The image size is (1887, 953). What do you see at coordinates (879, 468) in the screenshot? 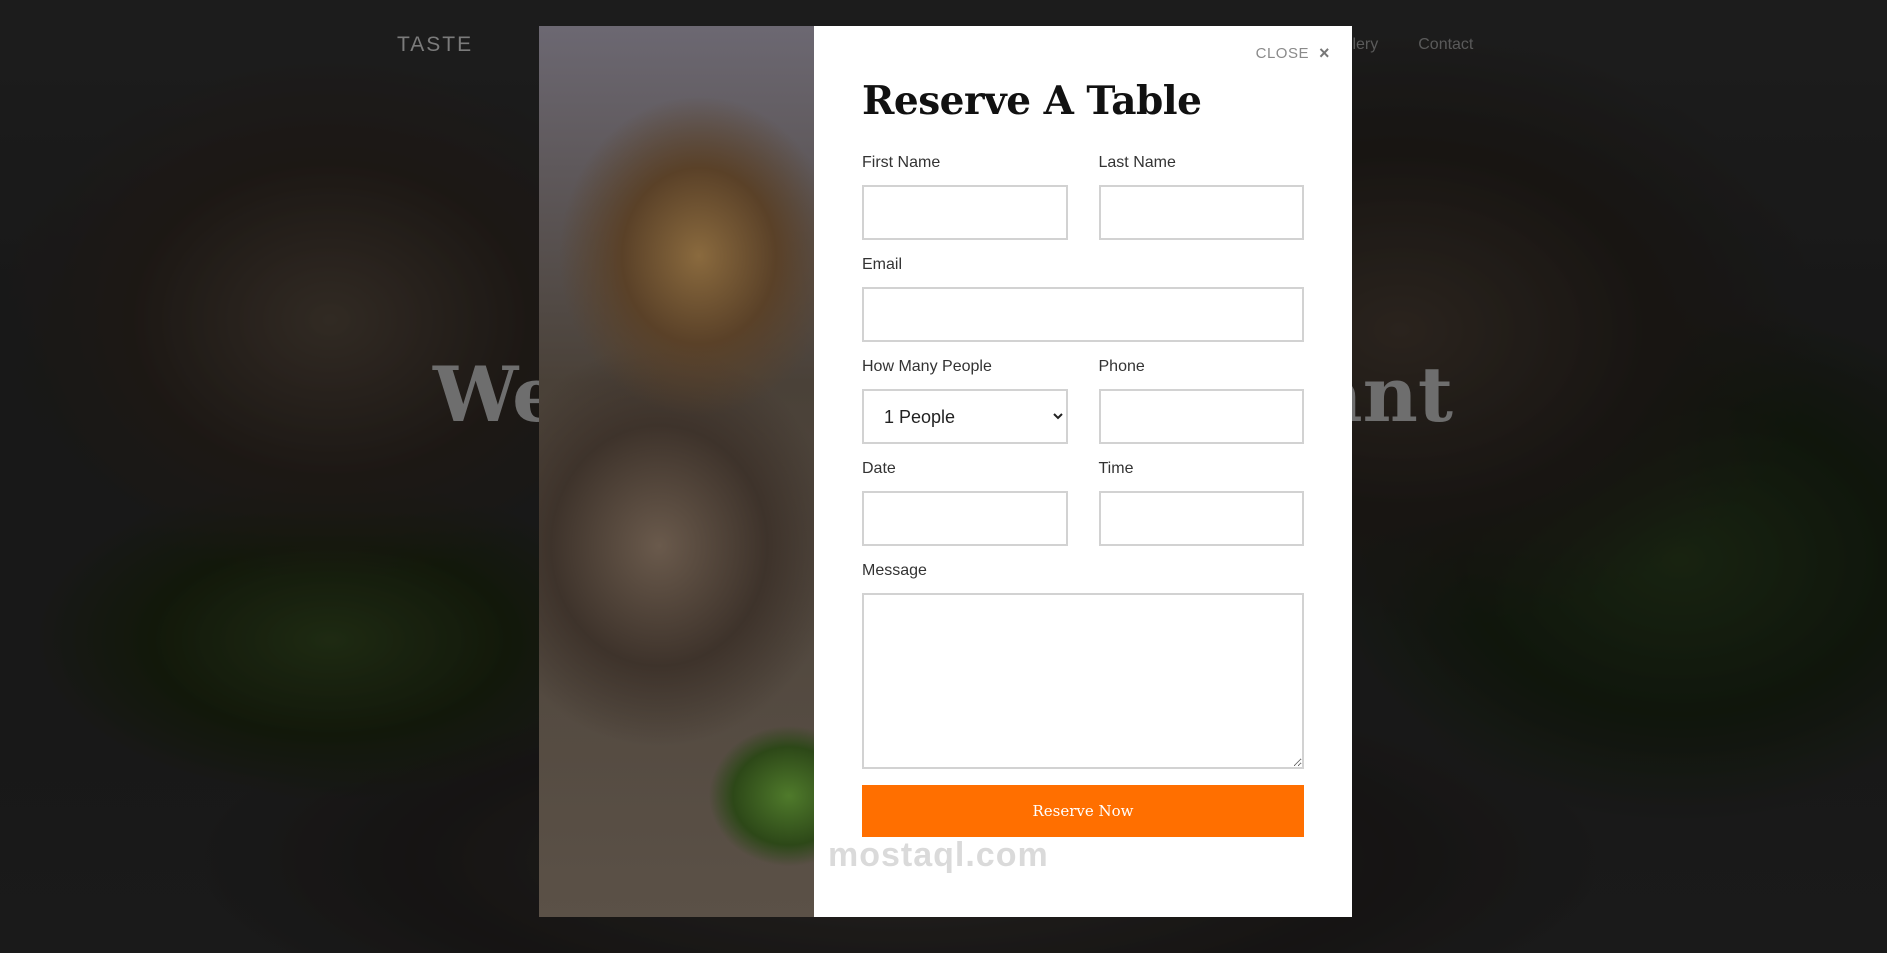
I see `date-label: Date` at bounding box center [879, 468].